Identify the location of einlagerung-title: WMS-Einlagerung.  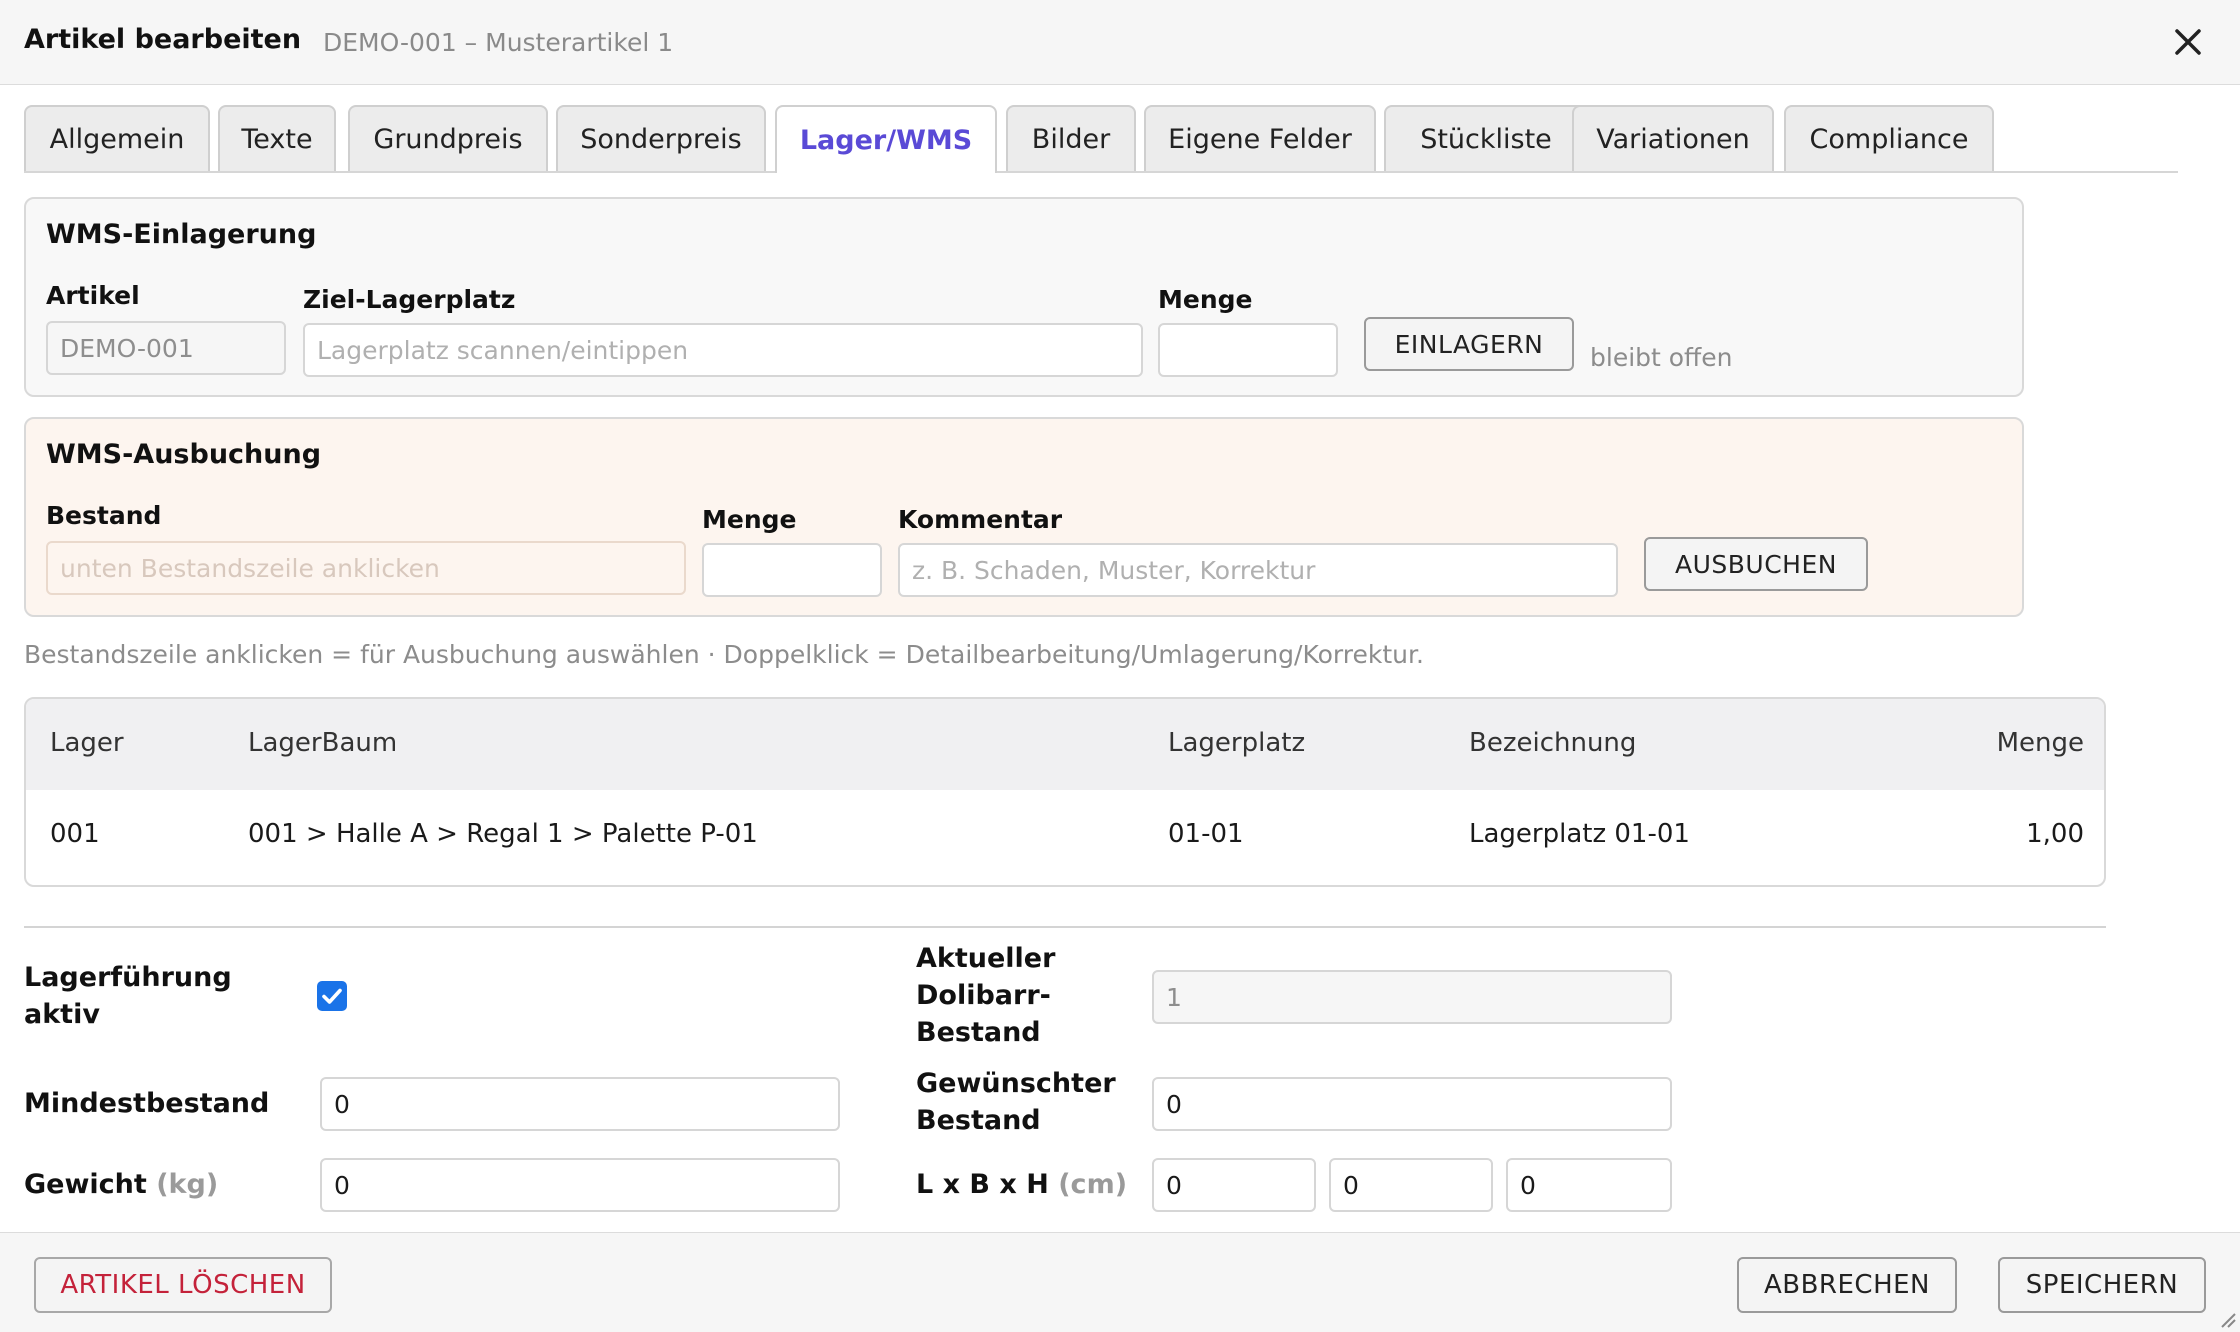
(181, 234).